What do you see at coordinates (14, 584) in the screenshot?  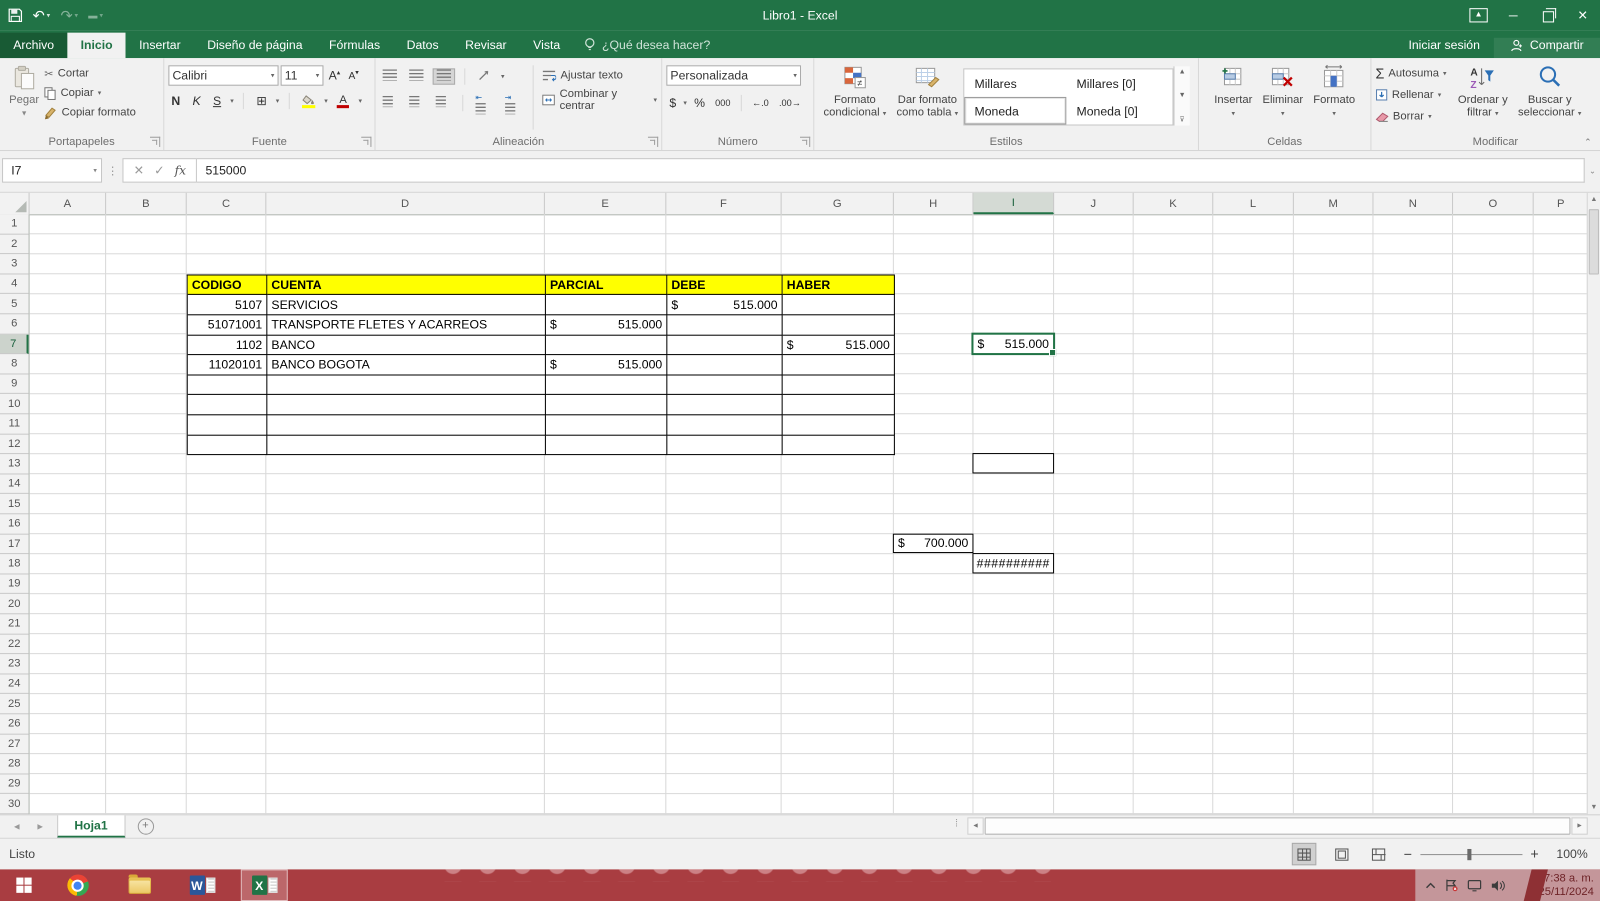 I see `row-header-19: 19` at bounding box center [14, 584].